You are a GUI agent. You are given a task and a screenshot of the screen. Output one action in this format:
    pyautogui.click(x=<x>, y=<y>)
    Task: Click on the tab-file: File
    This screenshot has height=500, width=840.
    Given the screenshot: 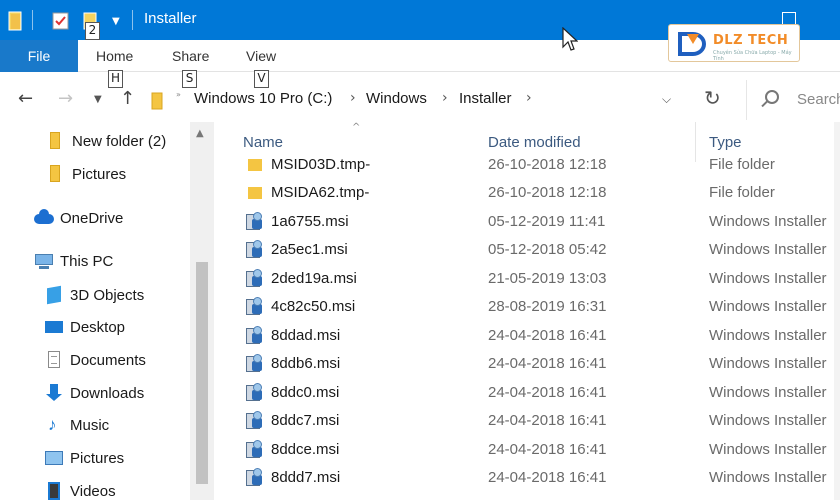 What is the action you would take?
    pyautogui.click(x=39, y=56)
    